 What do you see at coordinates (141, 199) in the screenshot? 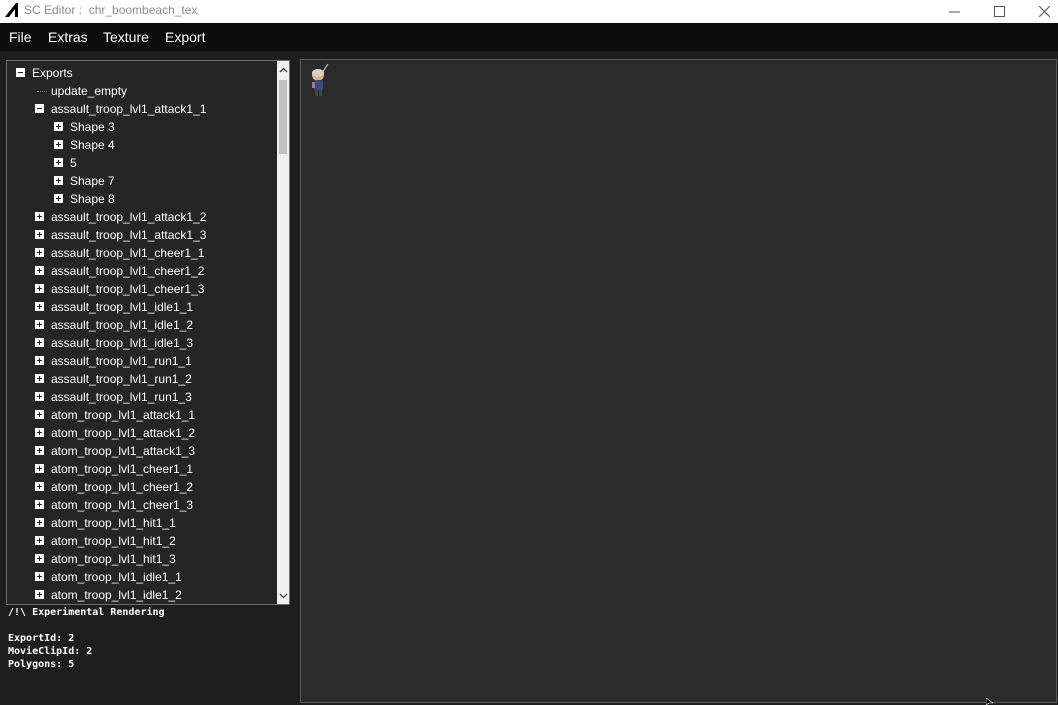
I see `tree-item: Shape 8` at bounding box center [141, 199].